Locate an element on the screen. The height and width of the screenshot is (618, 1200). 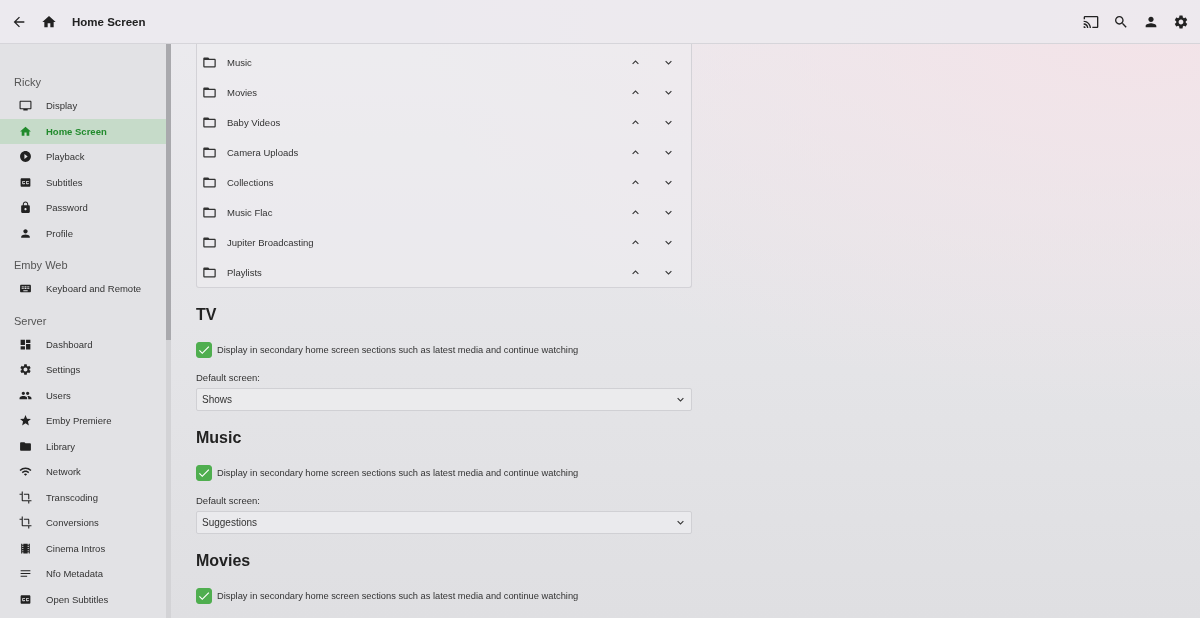
library-name: Music Flac is located at coordinates (250, 212).